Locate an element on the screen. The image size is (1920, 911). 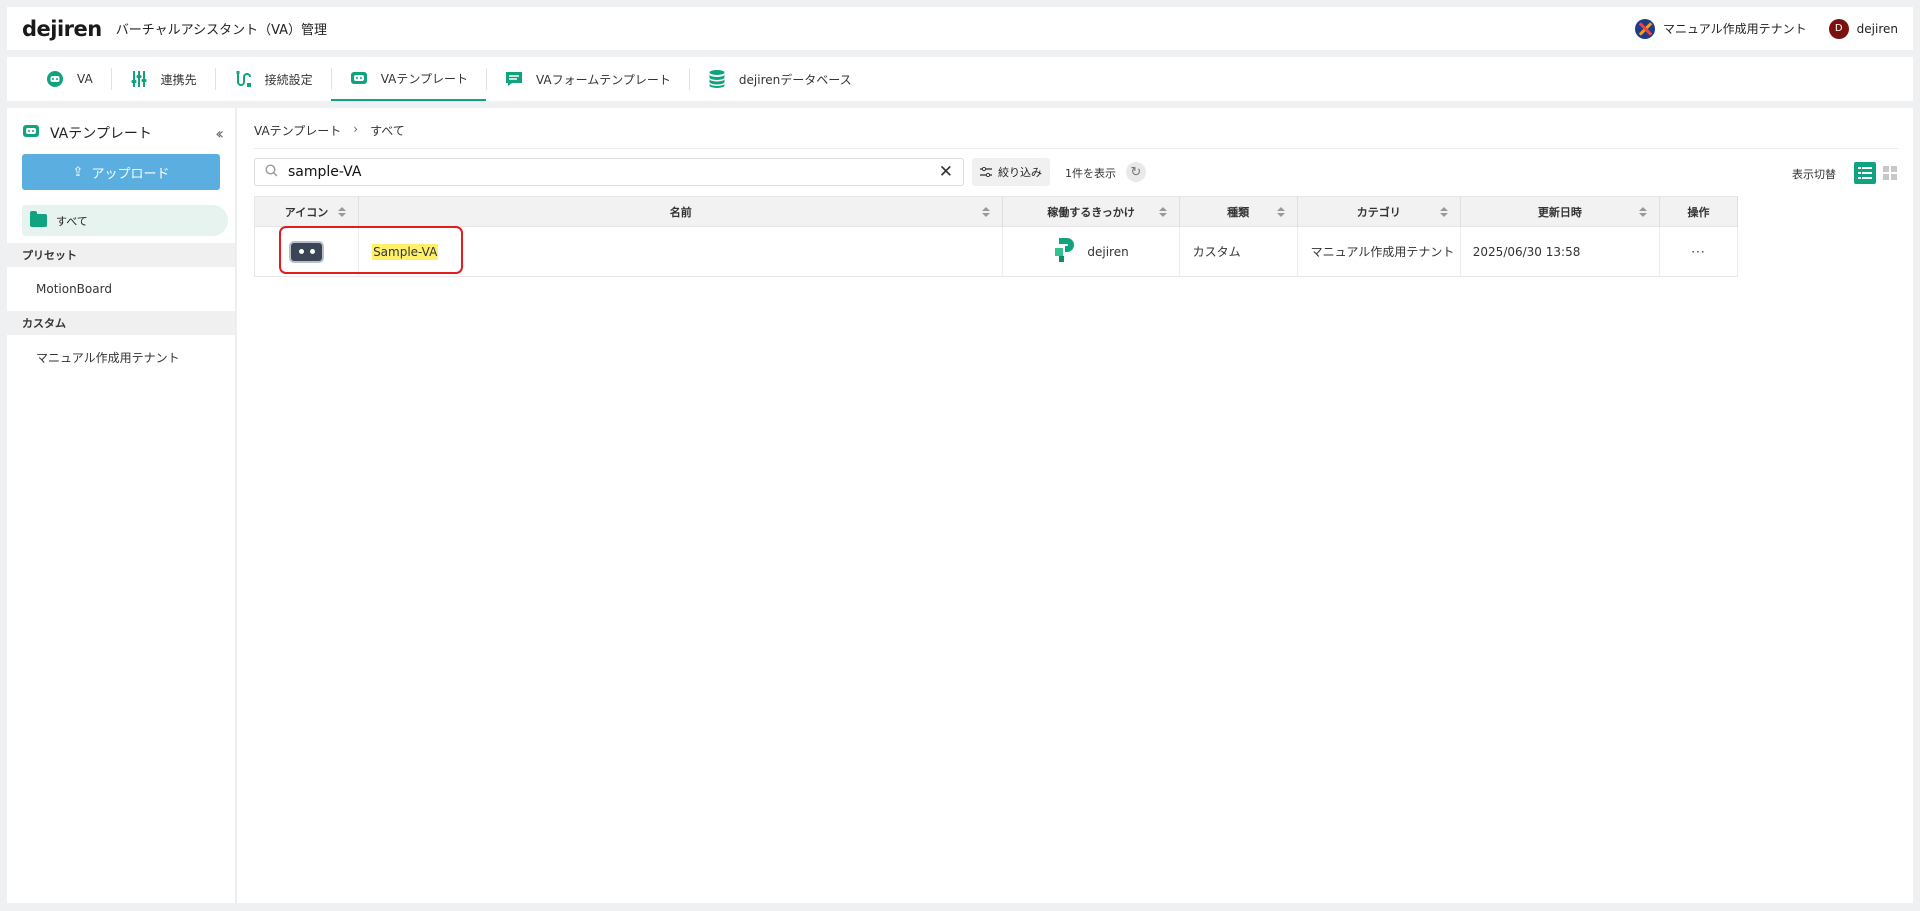
grid-view-icon is located at coordinates (1890, 173).